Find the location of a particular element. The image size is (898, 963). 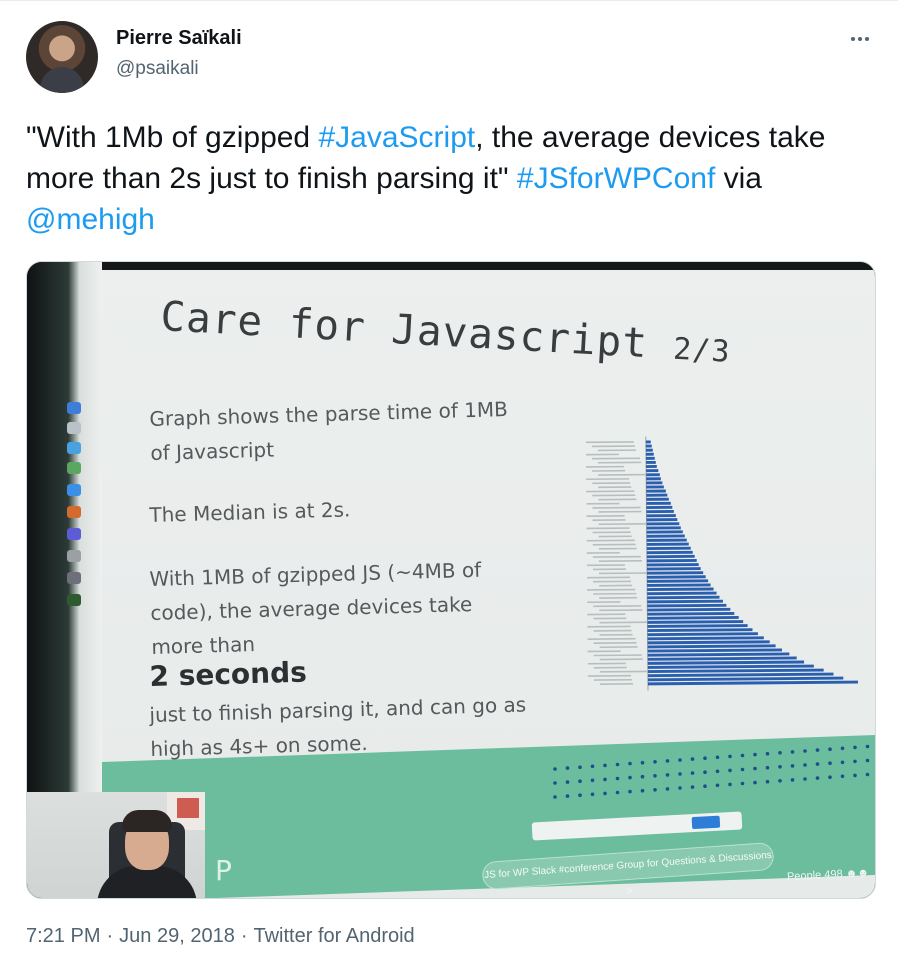

notice-button is located at coordinates (706, 822).